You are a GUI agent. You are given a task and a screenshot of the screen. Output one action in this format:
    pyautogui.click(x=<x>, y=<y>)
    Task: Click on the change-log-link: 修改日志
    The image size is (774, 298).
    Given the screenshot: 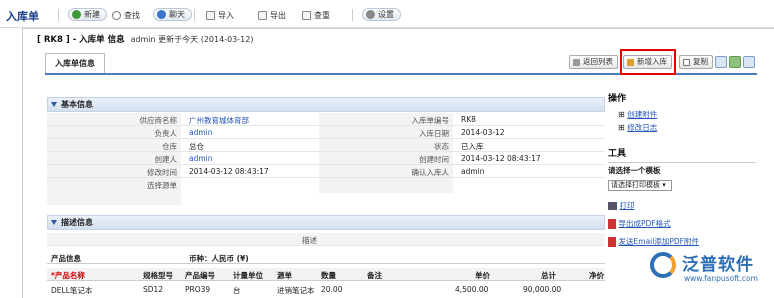 What is the action you would take?
    pyautogui.click(x=642, y=127)
    